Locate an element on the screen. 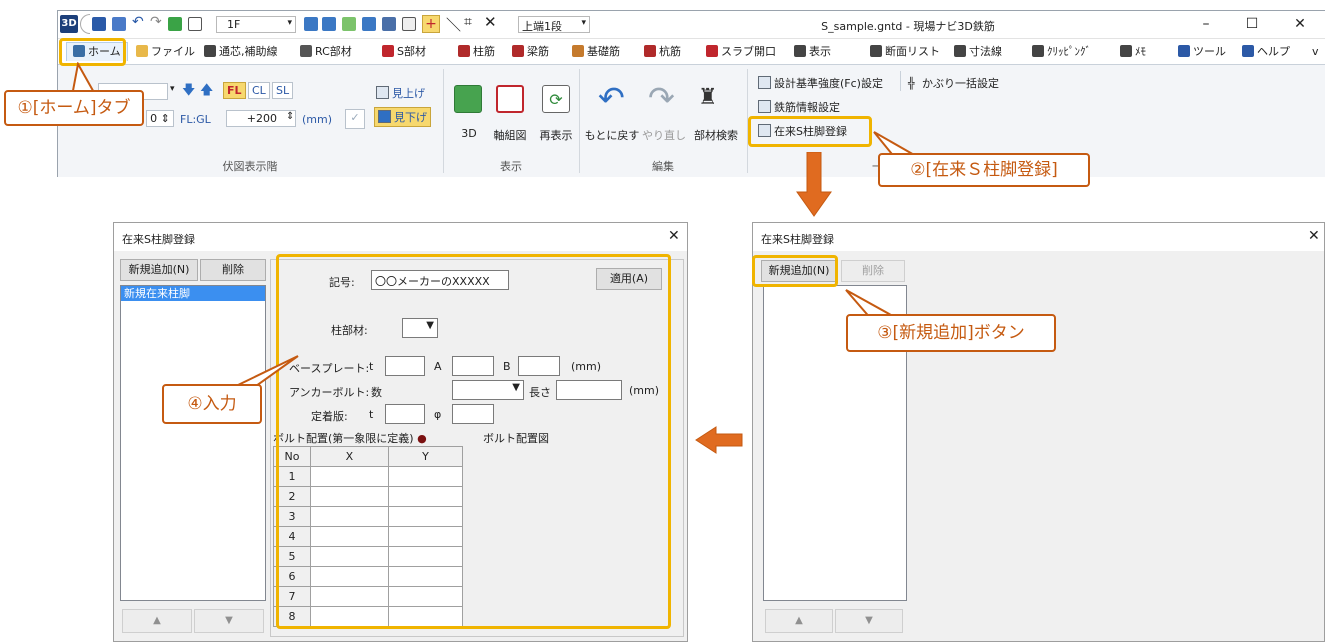  redo-icon: ↷ is located at coordinates (156, 22).